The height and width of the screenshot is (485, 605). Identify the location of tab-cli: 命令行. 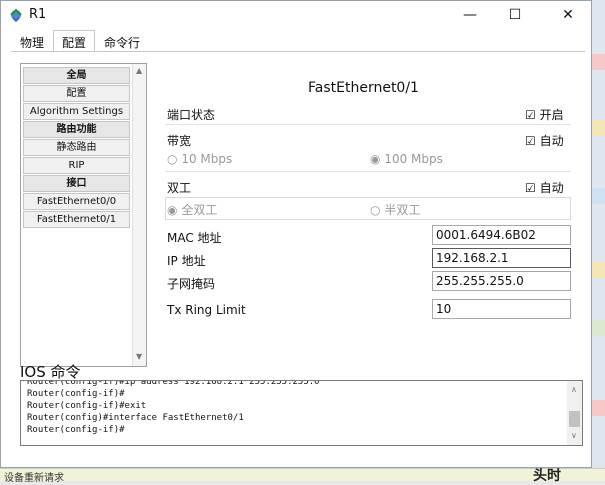
(122, 41).